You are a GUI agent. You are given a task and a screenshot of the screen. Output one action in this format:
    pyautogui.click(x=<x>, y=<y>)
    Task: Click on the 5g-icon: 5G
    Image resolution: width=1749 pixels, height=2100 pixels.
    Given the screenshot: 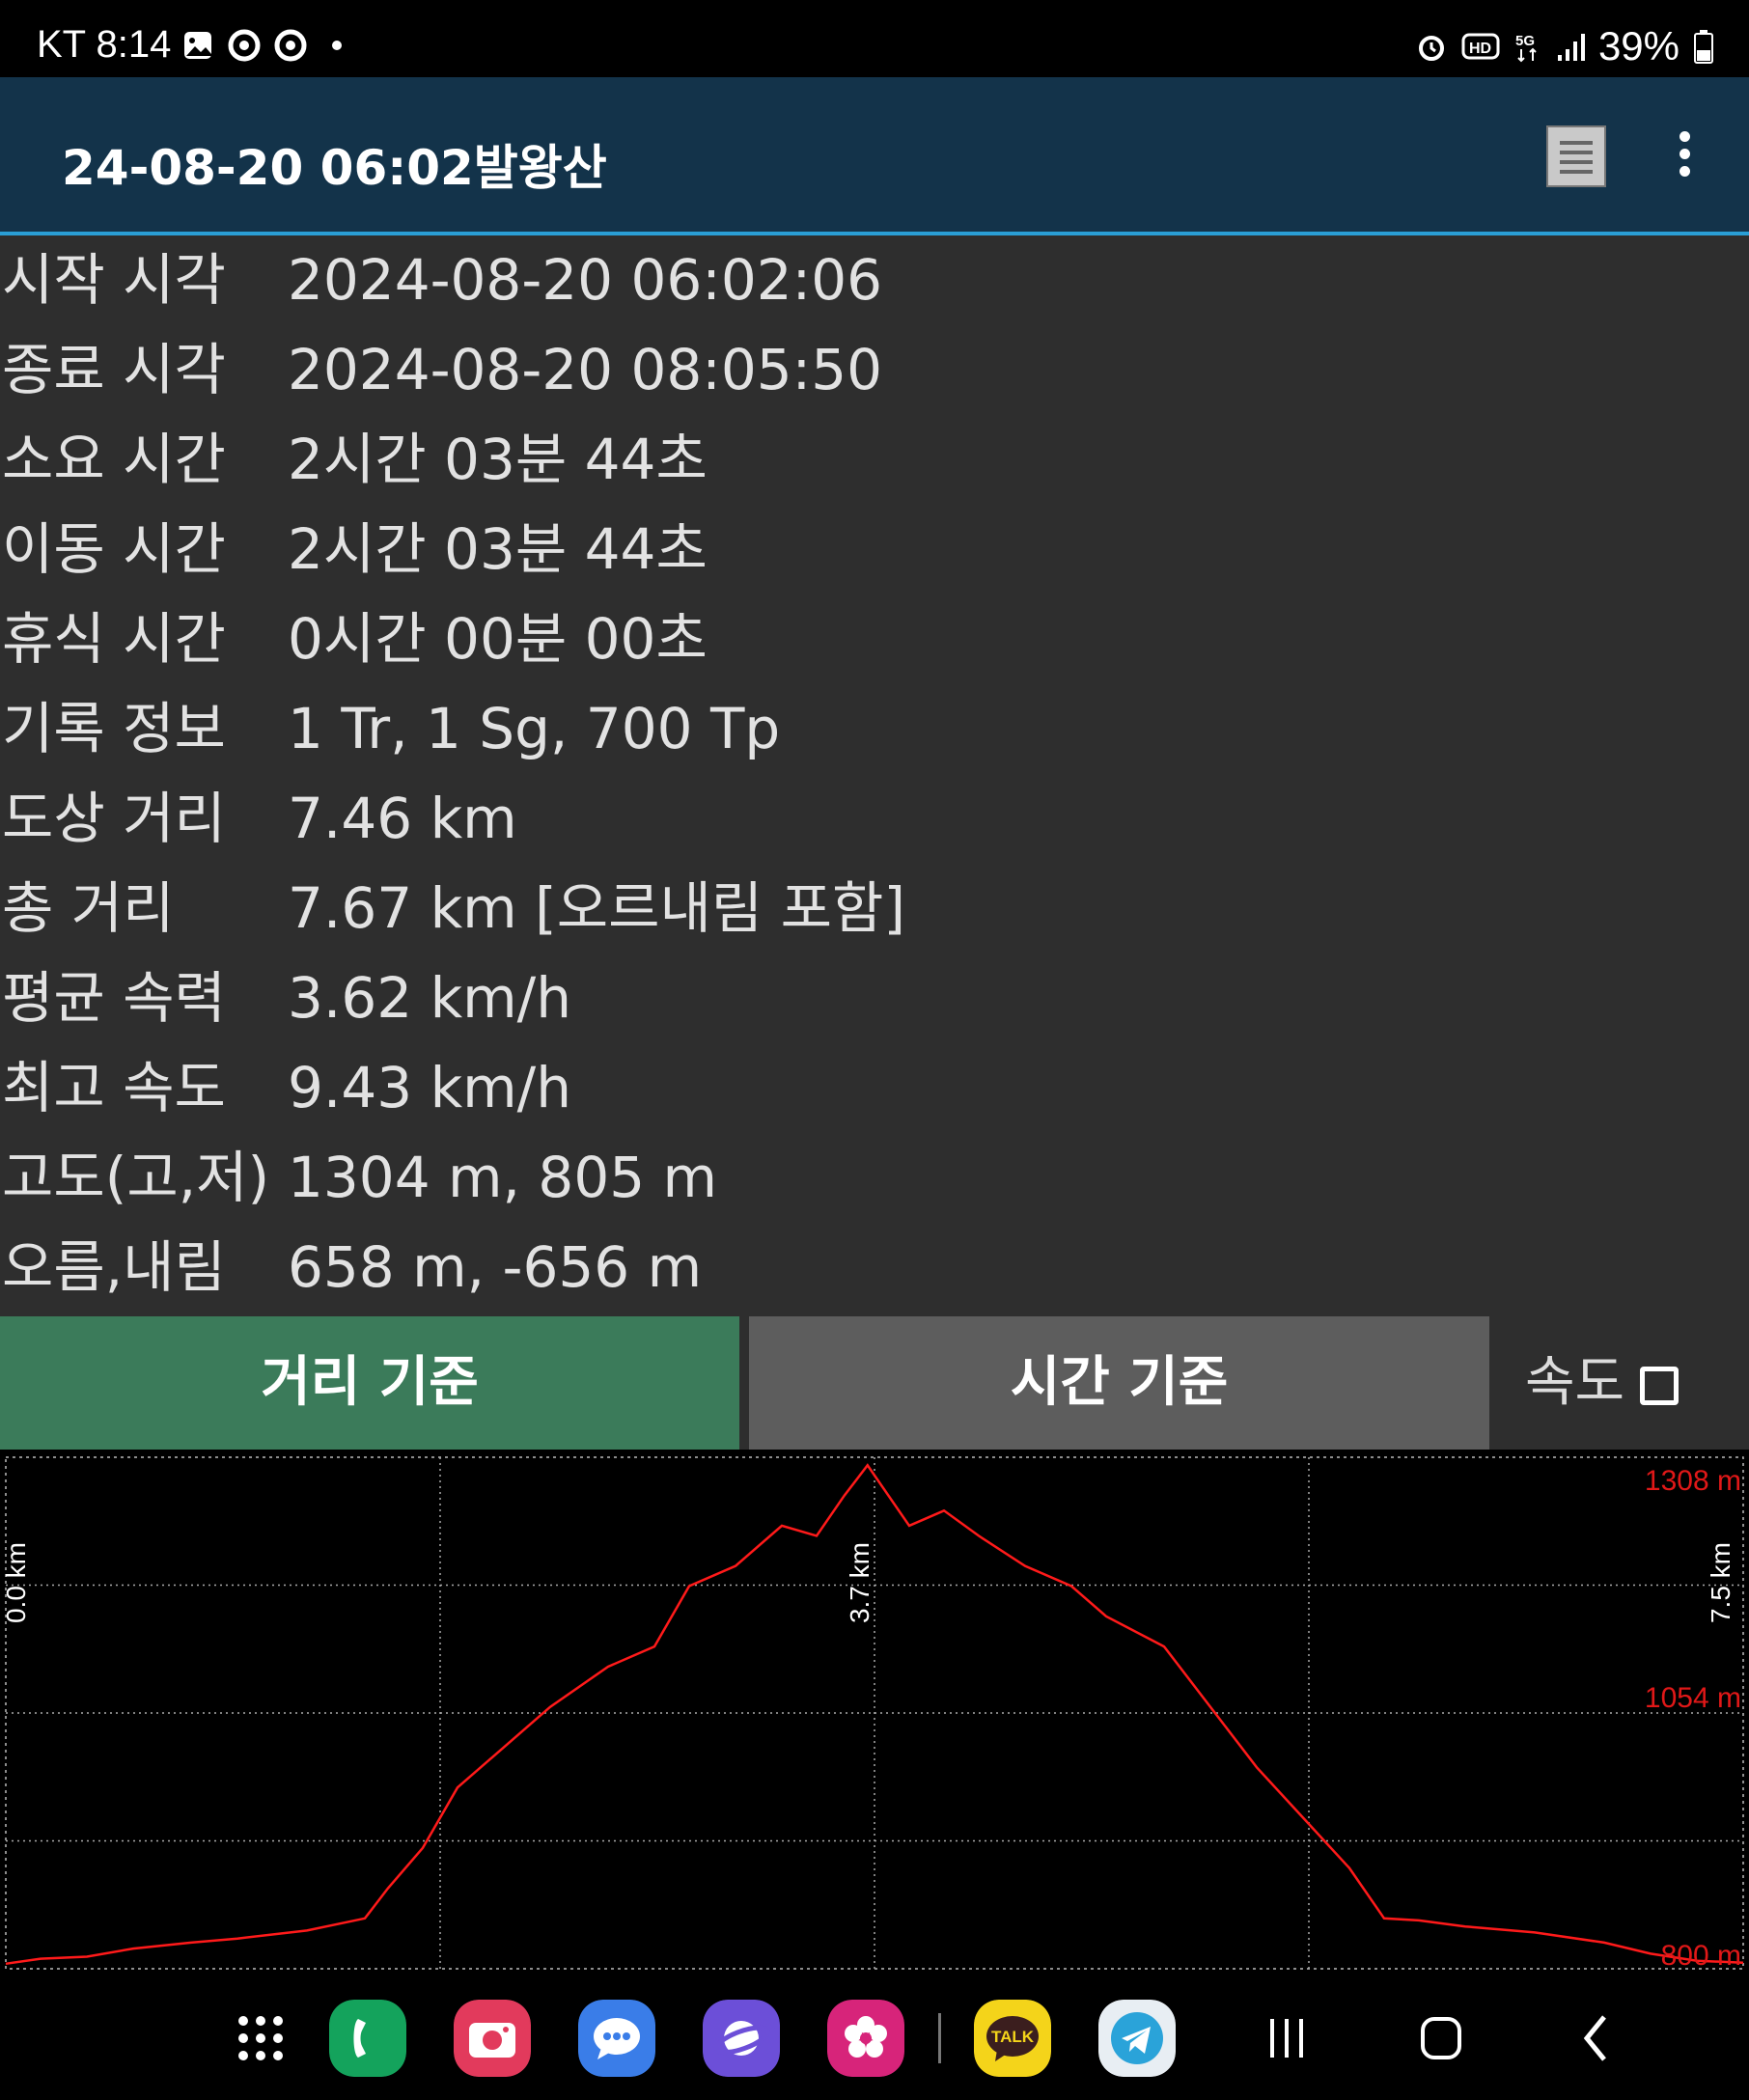 What is the action you would take?
    pyautogui.click(x=1526, y=48)
    